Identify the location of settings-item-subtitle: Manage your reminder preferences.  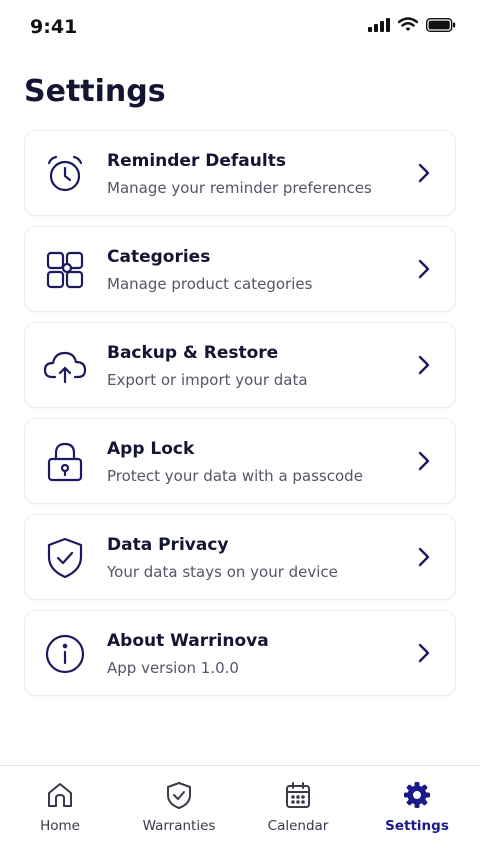
(239, 188).